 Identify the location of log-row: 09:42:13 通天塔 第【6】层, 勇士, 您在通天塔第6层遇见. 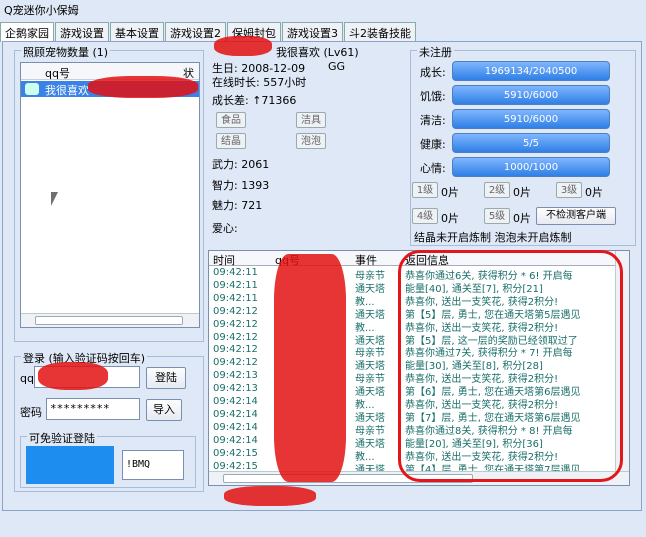
(412, 389).